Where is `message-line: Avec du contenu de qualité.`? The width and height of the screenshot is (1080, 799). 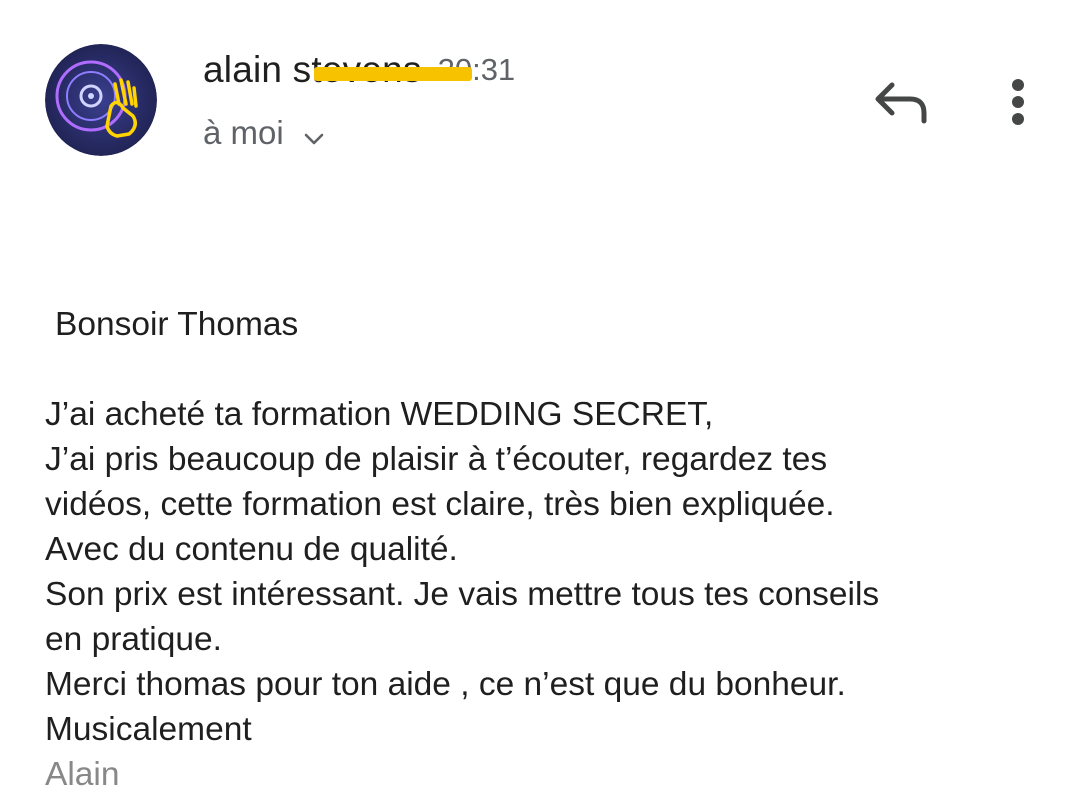 message-line: Avec du contenu de qualité. is located at coordinates (251, 549).